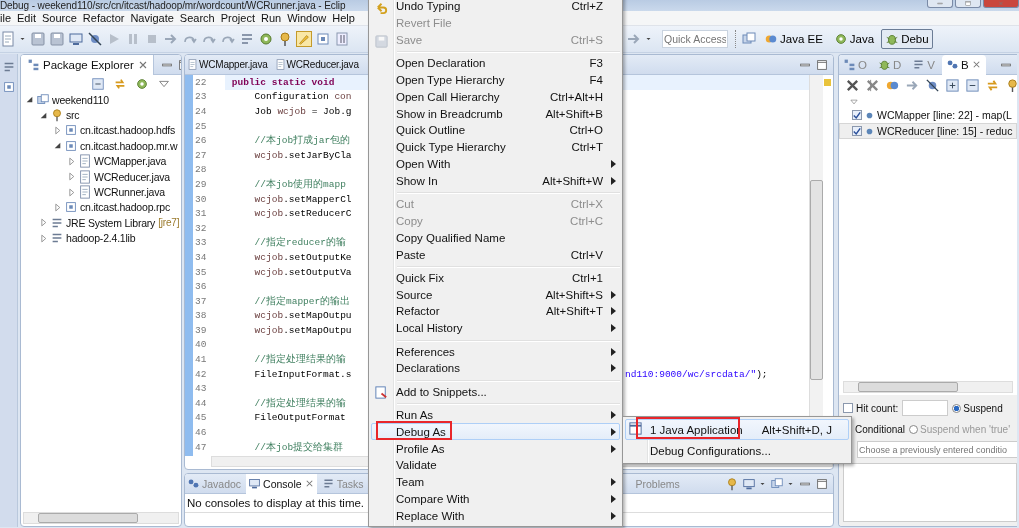 The height and width of the screenshot is (528, 1019). What do you see at coordinates (849, 64) in the screenshot?
I see `outline-icon` at bounding box center [849, 64].